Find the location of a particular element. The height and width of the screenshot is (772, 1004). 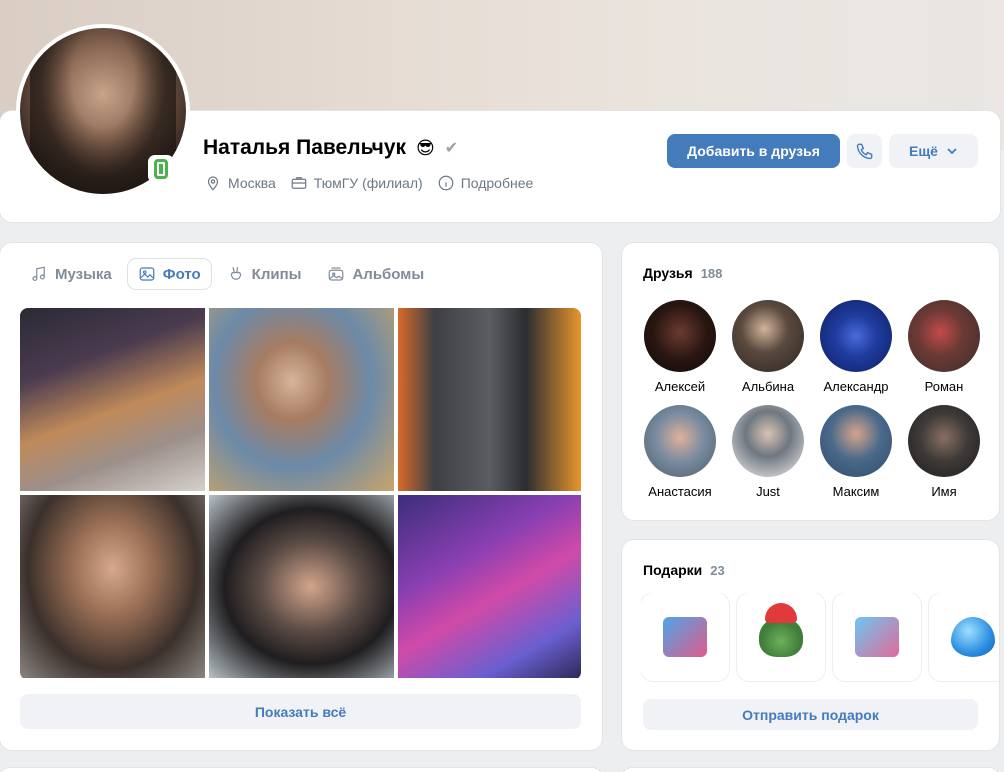

status-emoji: 😎 is located at coordinates (425, 148).